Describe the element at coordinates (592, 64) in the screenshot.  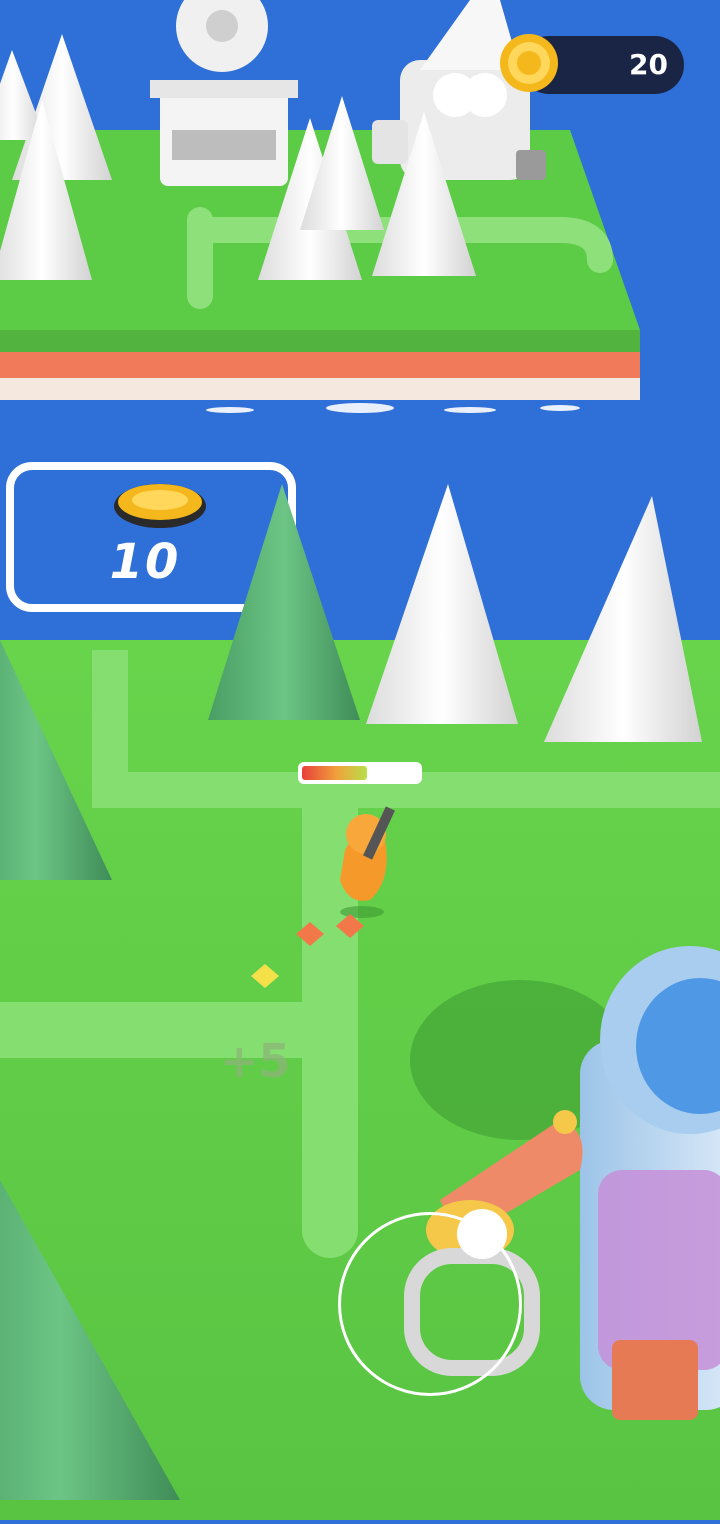
I see `coin-counter: 20` at that location.